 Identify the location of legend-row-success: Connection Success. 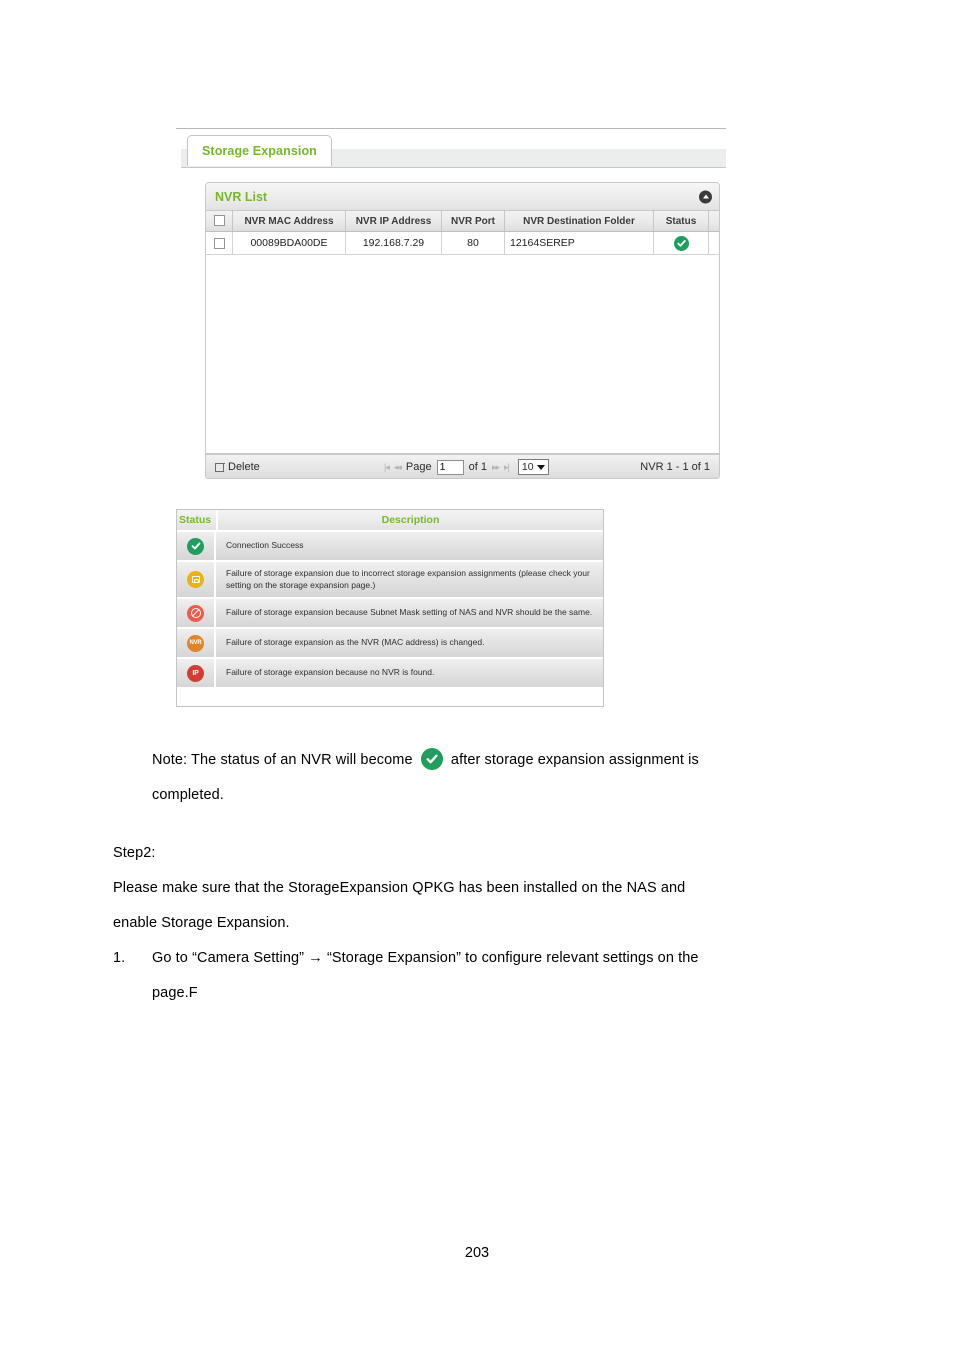
(390, 547).